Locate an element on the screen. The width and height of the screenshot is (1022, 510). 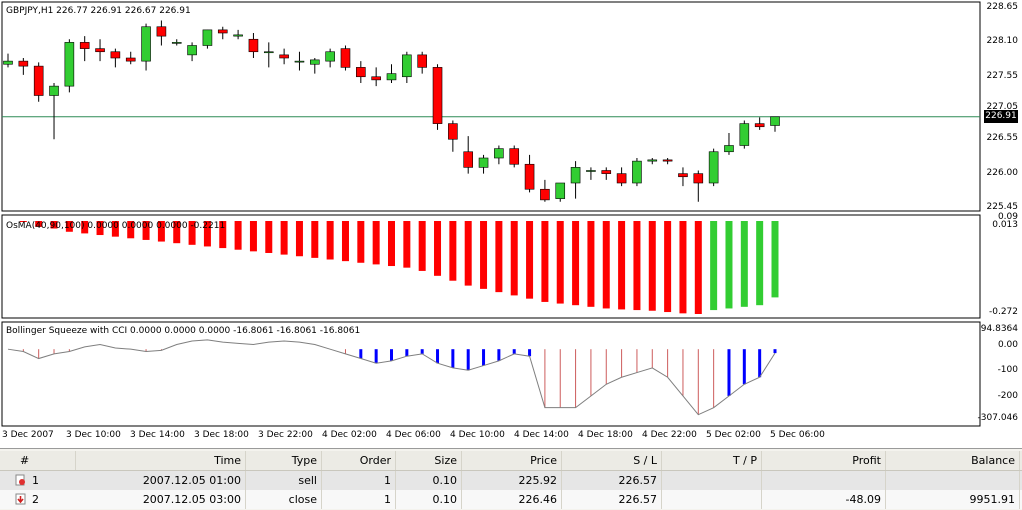
time-tick-label: 3 Dec 10:00 is located at coordinates (93, 435).